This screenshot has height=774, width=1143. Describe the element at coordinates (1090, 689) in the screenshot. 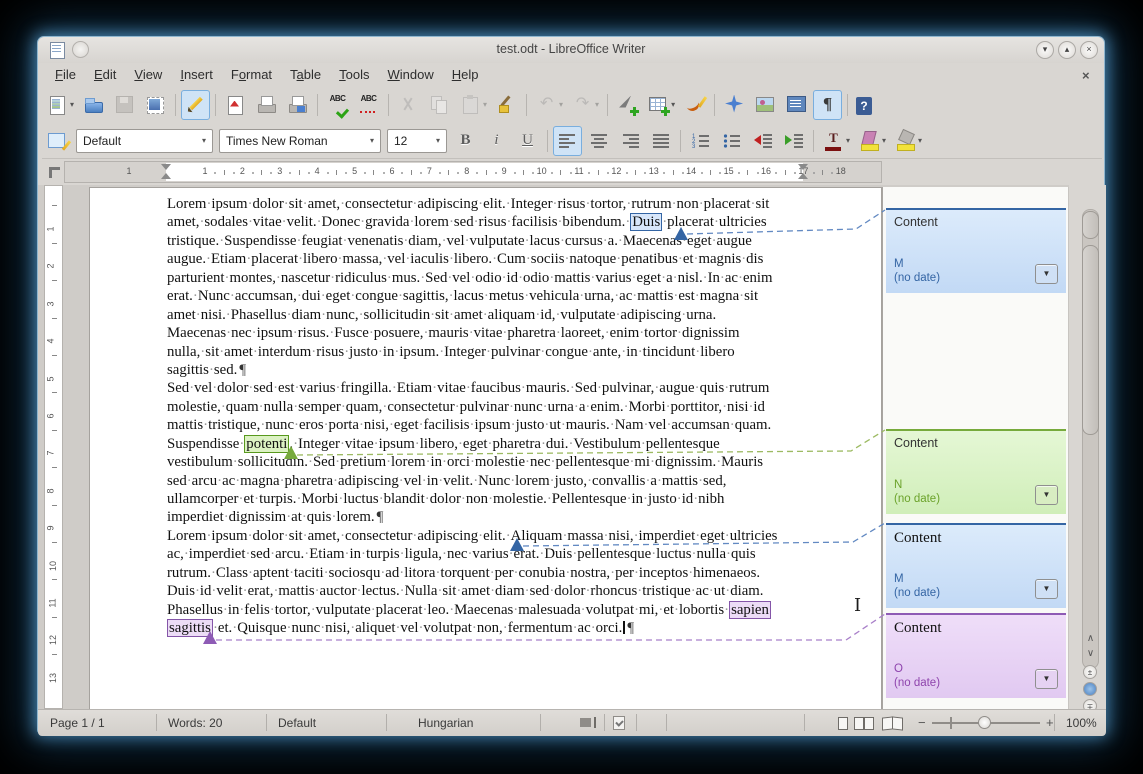

I see `navigation-button` at that location.